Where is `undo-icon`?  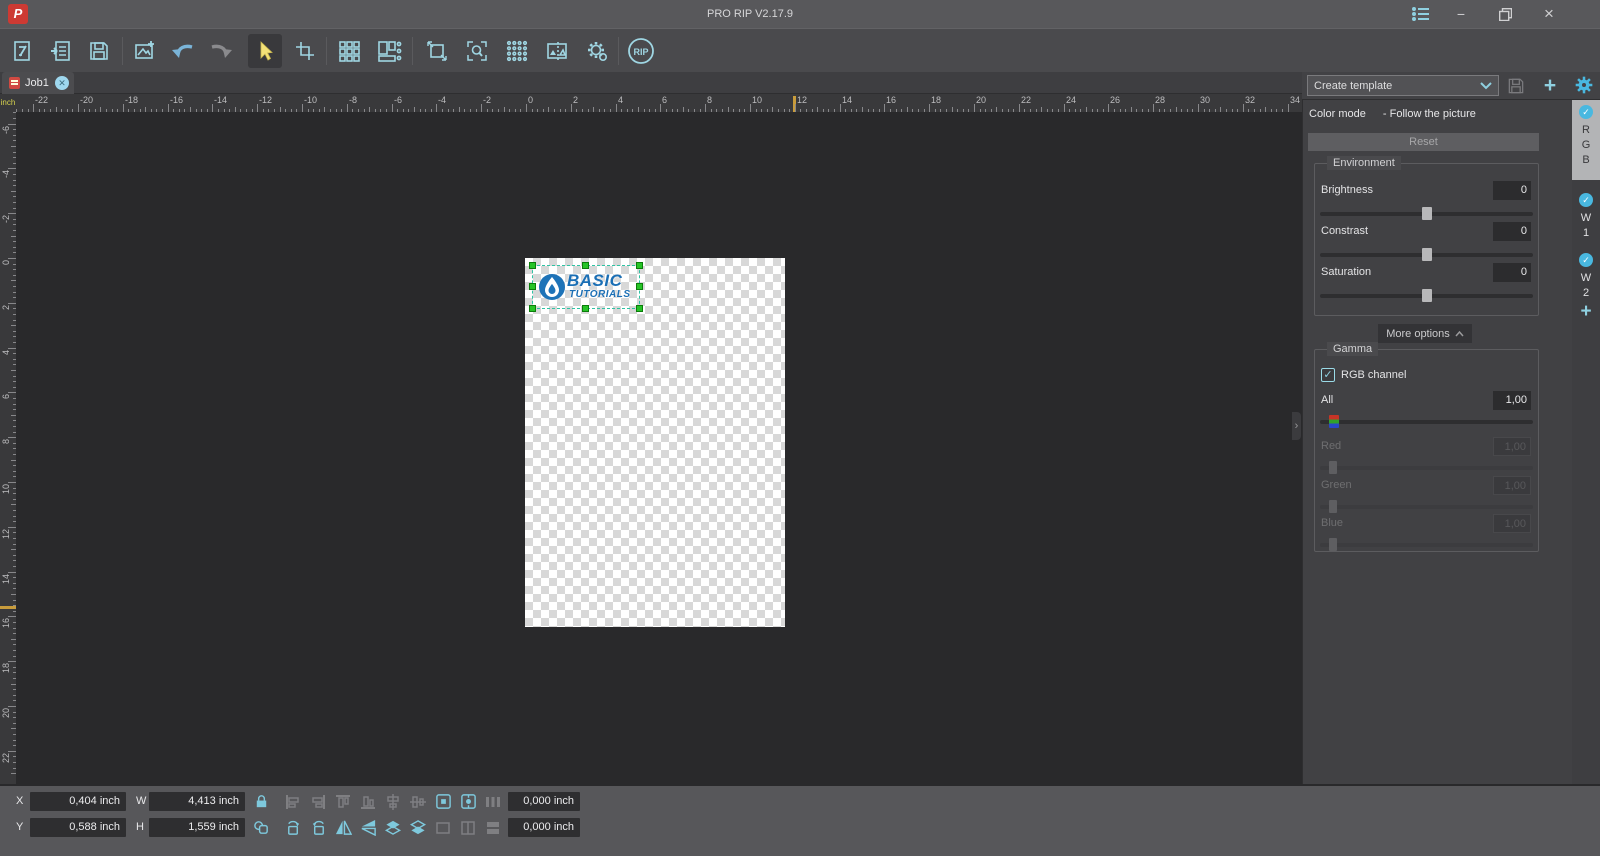
undo-icon is located at coordinates (183, 51).